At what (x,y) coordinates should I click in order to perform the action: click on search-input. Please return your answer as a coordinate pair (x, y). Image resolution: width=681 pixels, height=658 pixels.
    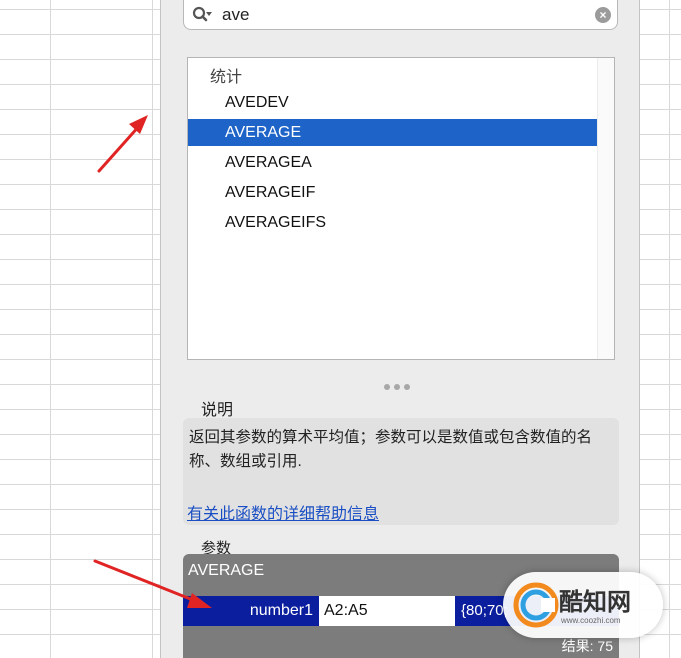
    Looking at the image, I should click on (402, 15).